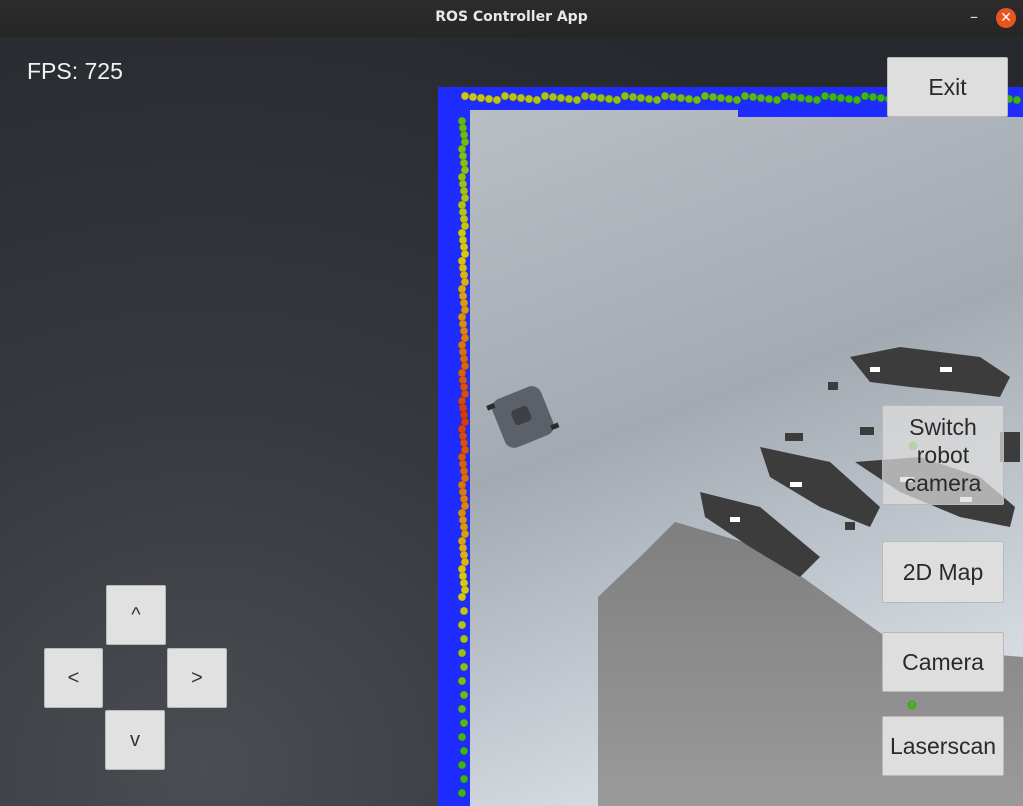 This screenshot has height=806, width=1023. What do you see at coordinates (943, 572) in the screenshot?
I see `2d-map-button: 2D Map` at bounding box center [943, 572].